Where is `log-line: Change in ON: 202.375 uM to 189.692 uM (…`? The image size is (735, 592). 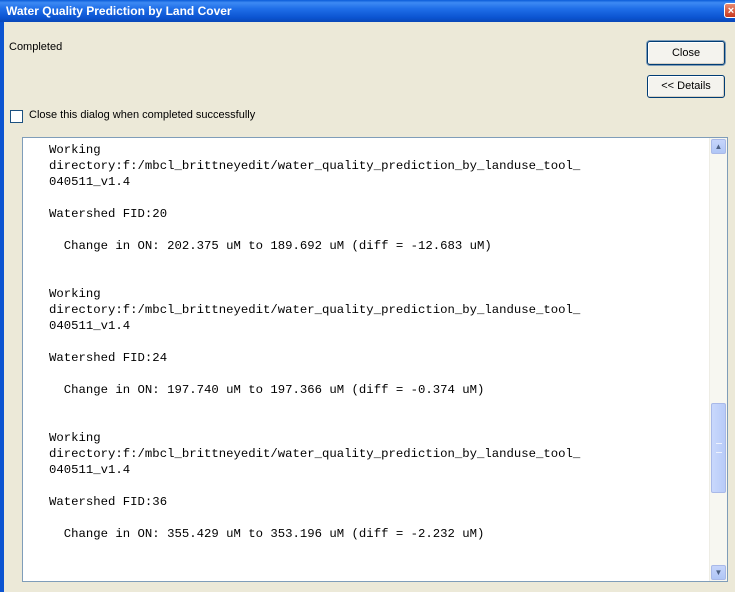
log-line: Change in ON: 202.375 uM to 189.692 uM (… is located at coordinates (270, 246).